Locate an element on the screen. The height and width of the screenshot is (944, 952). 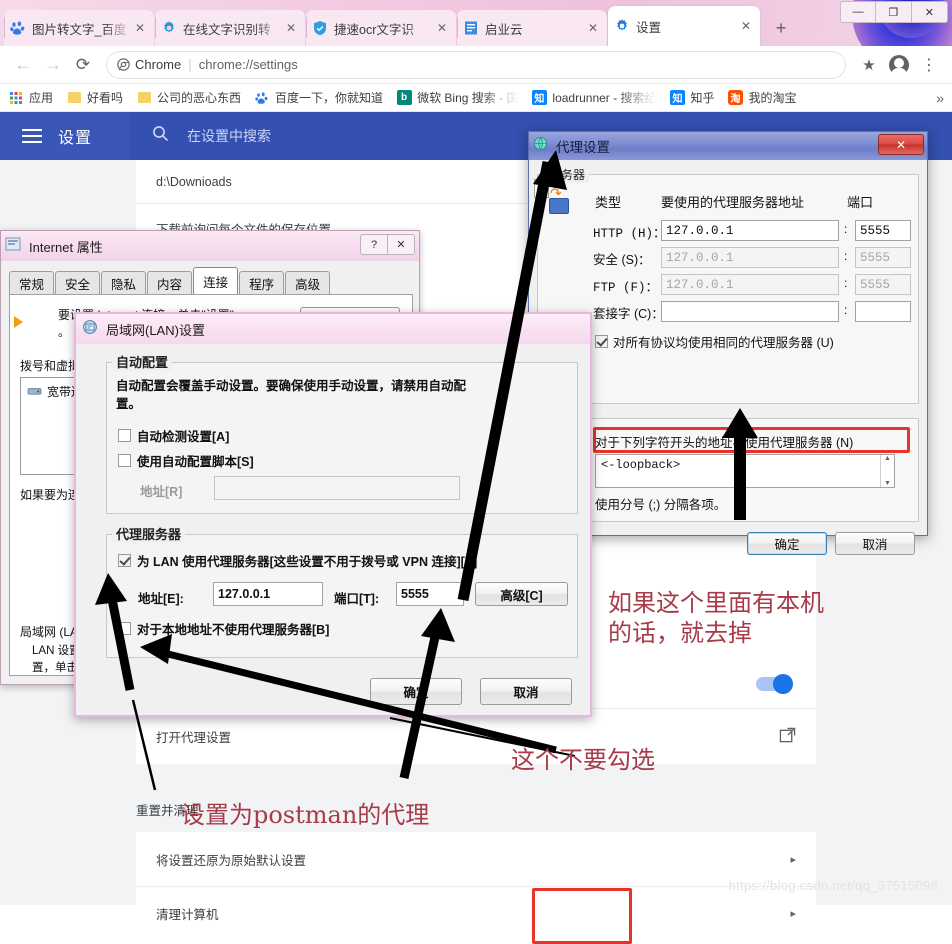
http-proxy-address-input: 127.0.0.1 is located at coordinates (750, 230).